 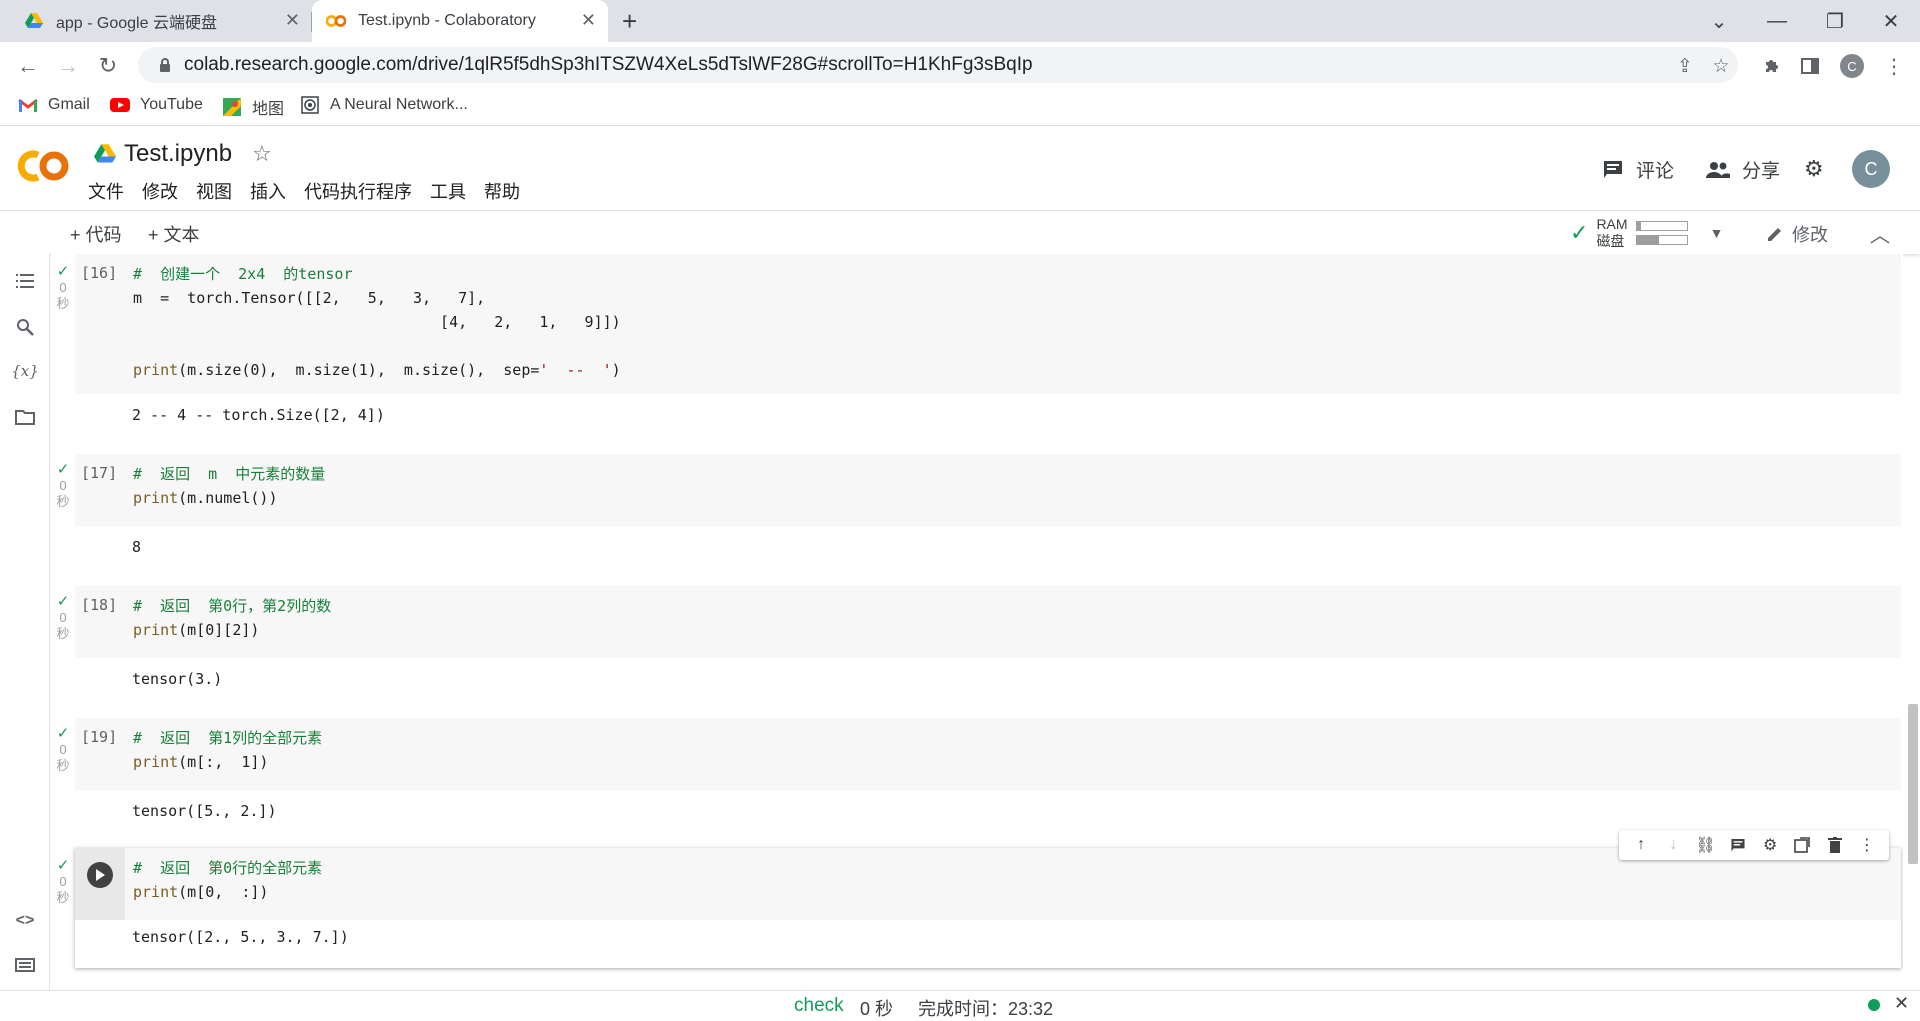 I want to click on menu-help: 帮助, so click(x=502, y=191).